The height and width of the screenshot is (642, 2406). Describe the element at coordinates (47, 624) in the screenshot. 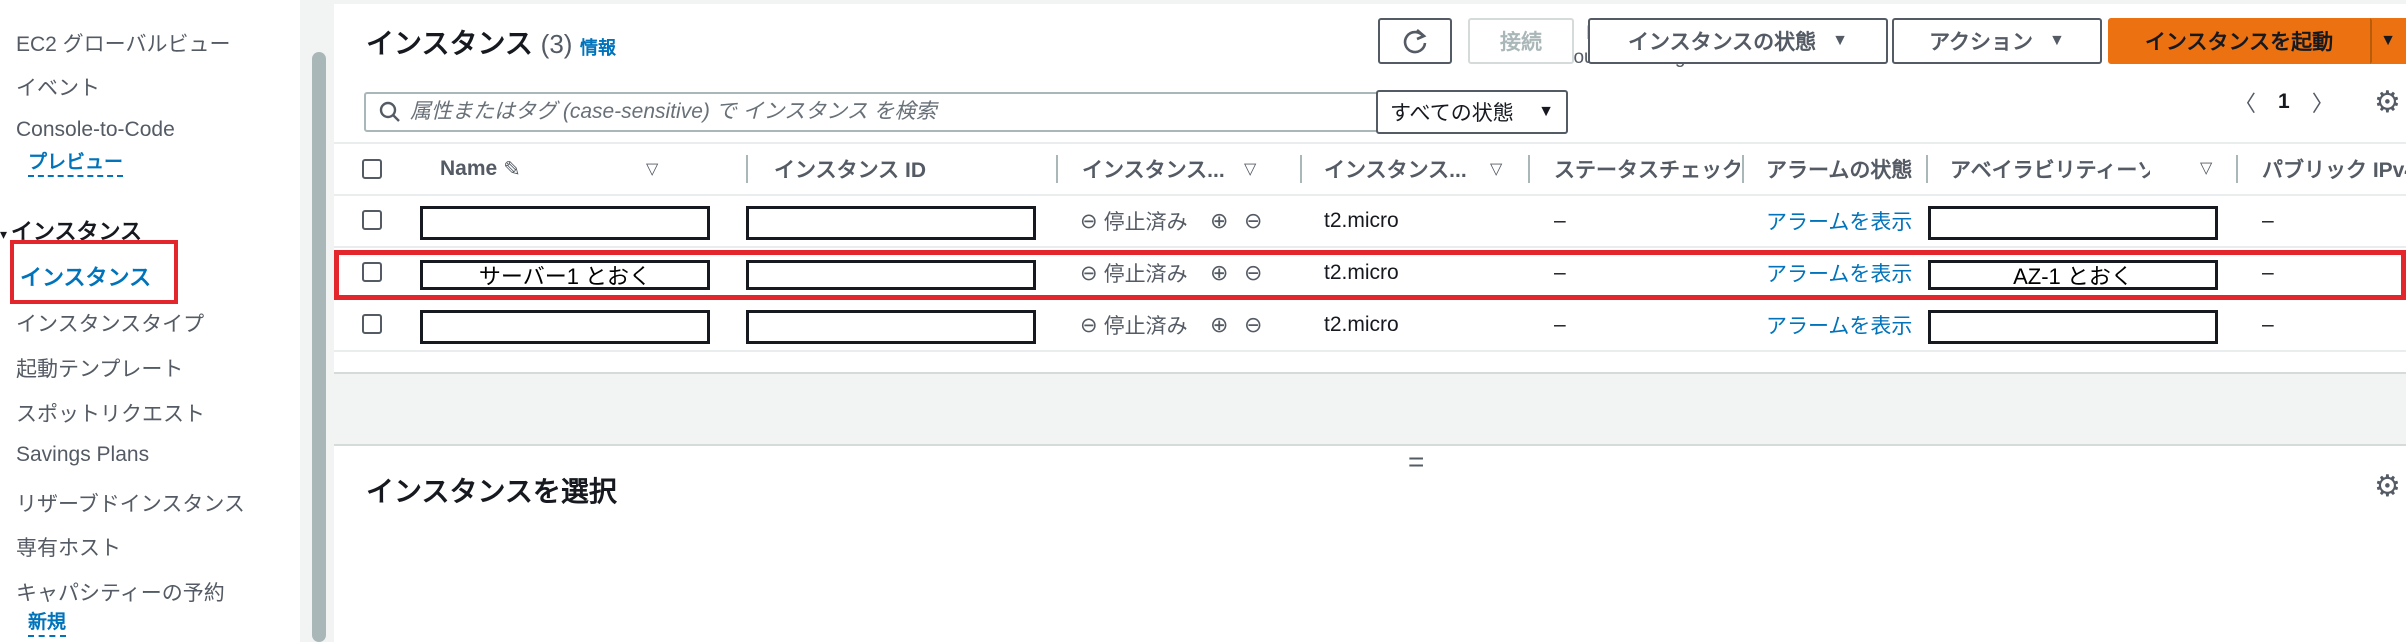

I see `new-badge: 新規` at that location.